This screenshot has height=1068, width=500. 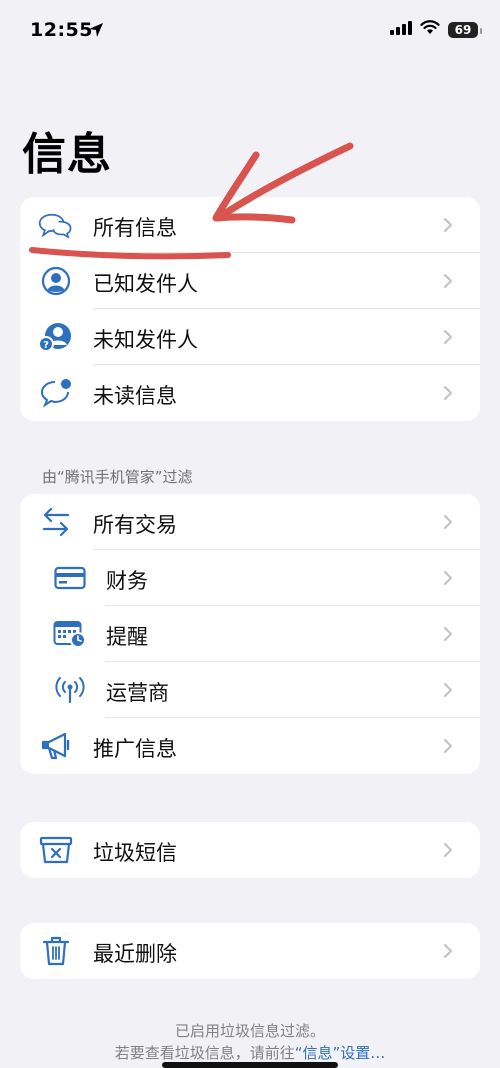 I want to click on status-time: 12:55, so click(x=61, y=30).